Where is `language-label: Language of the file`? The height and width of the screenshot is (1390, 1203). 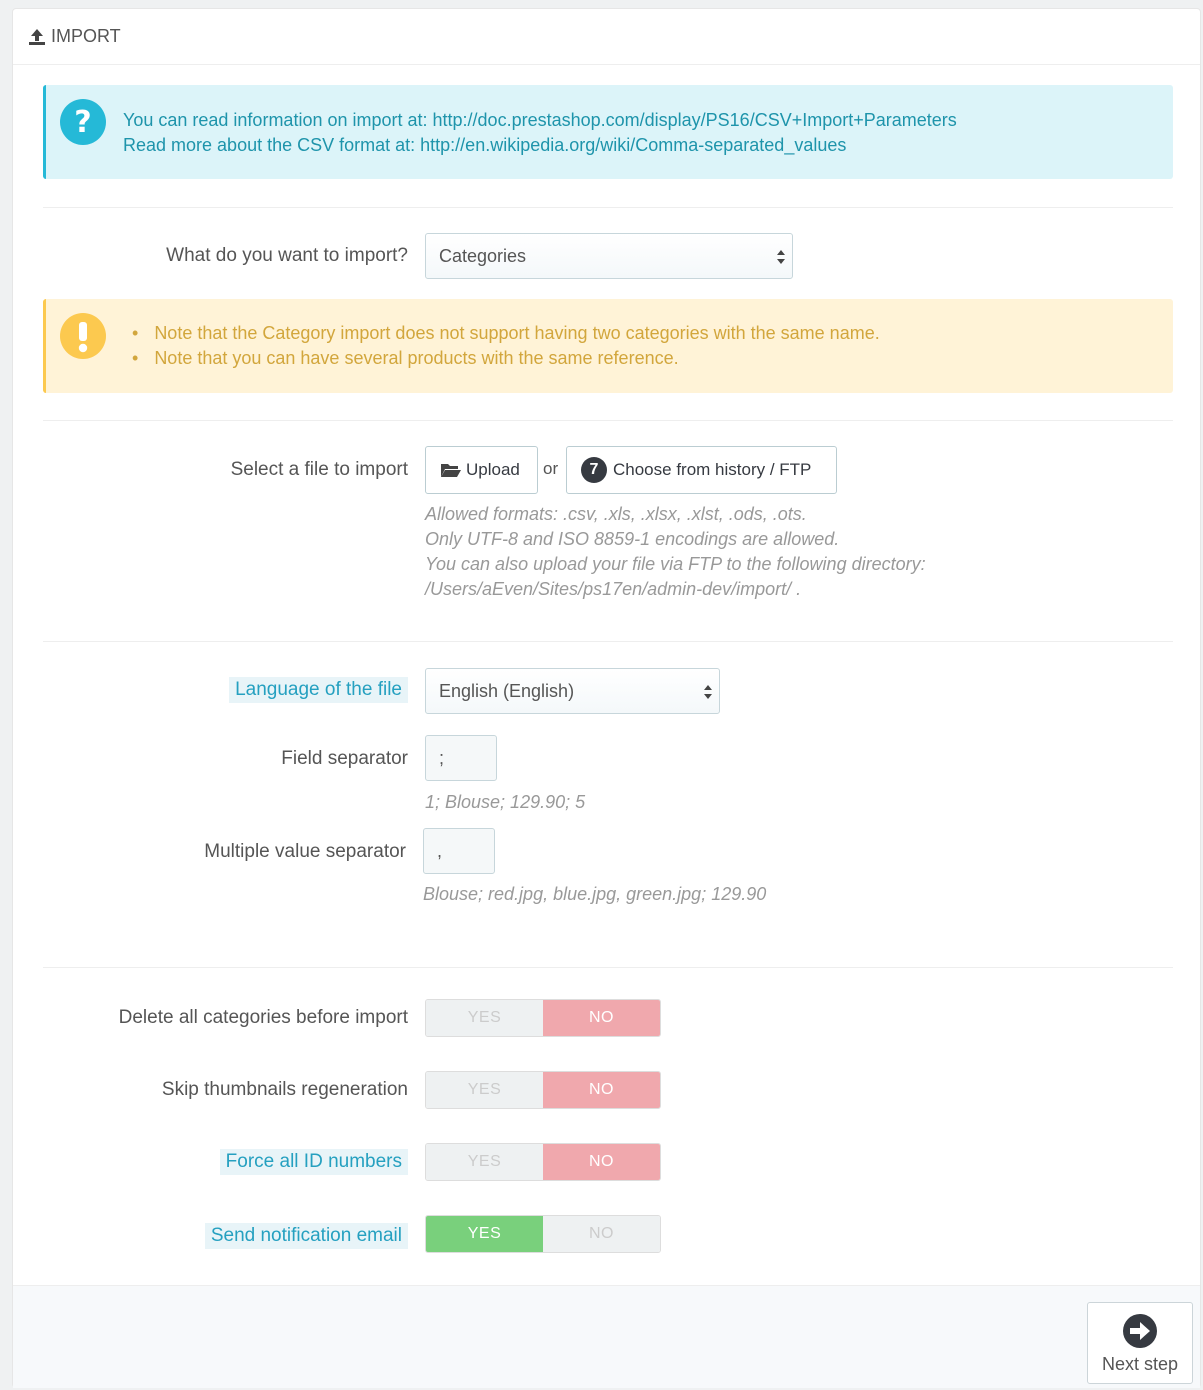 language-label: Language of the file is located at coordinates (318, 690).